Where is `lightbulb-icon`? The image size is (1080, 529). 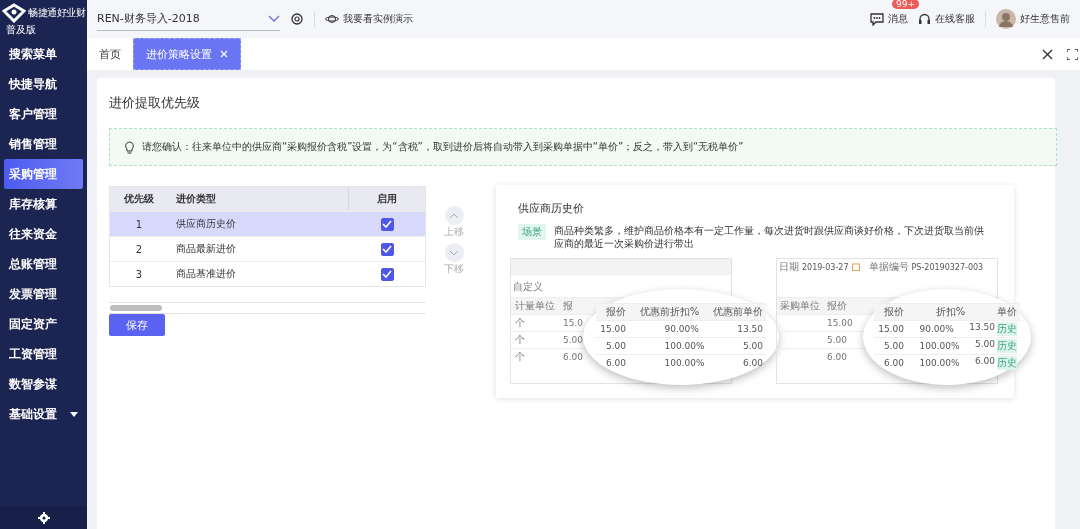
lightbulb-icon is located at coordinates (129, 147).